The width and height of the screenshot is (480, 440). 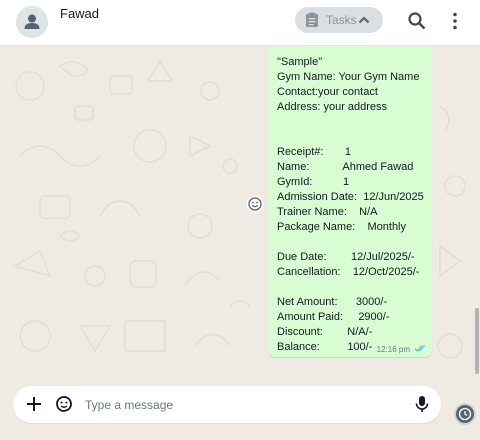 What do you see at coordinates (333, 317) in the screenshot?
I see `message-line: Amount Paid: 2900/-` at bounding box center [333, 317].